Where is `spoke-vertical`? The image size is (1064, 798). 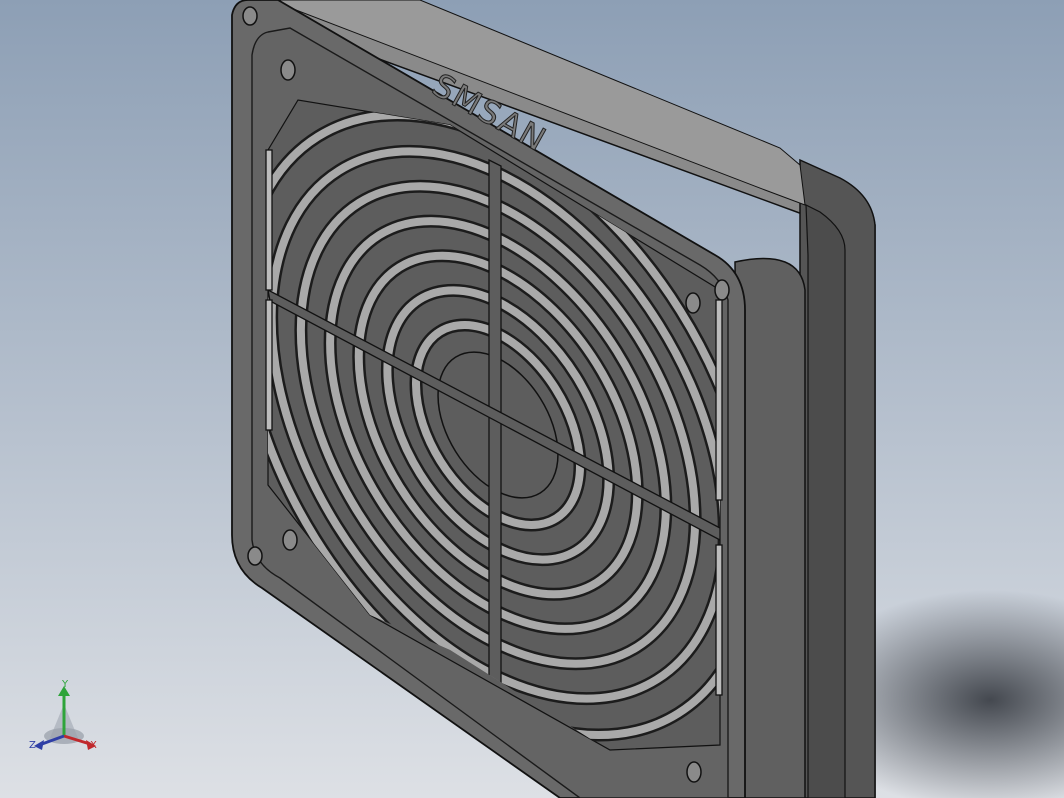
spoke-vertical is located at coordinates (495, 425).